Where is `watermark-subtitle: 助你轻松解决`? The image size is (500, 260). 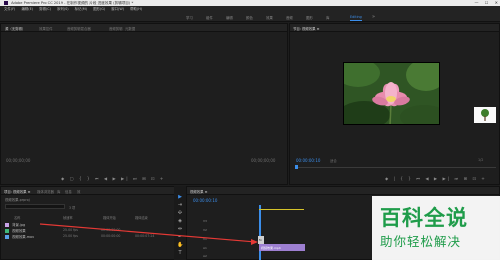
watermark-subtitle: 助你轻松解决 is located at coordinates (421, 241).